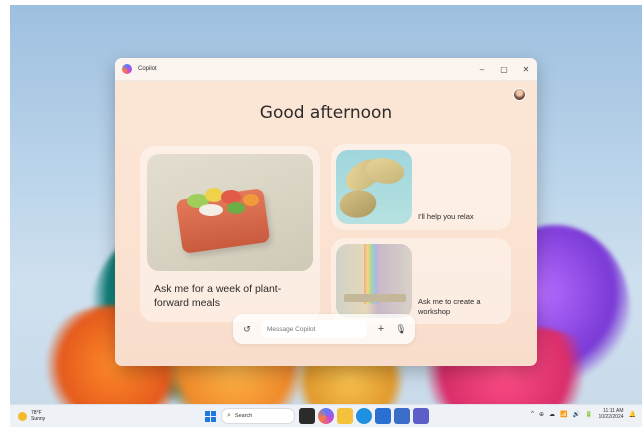 Image resolution: width=642 pixels, height=427 pixels. I want to click on card-label: I'll help you relax, so click(446, 216).